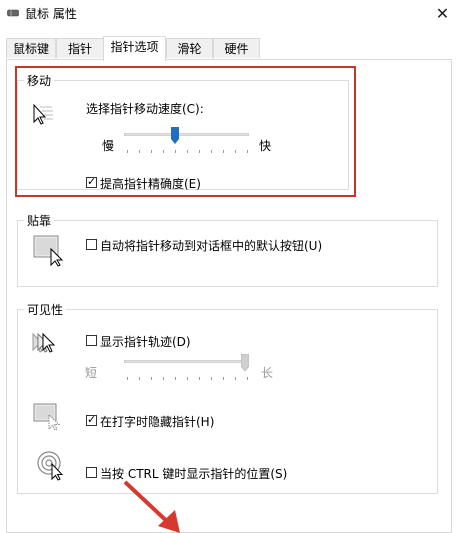 This screenshot has width=457, height=533. I want to click on pointer-trails-icon, so click(44, 342).